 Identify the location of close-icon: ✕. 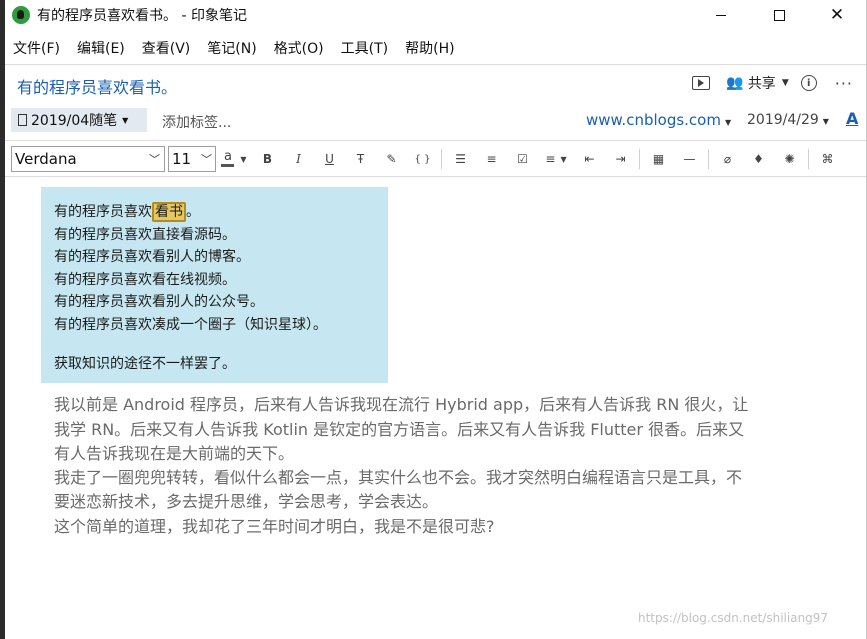
(837, 15).